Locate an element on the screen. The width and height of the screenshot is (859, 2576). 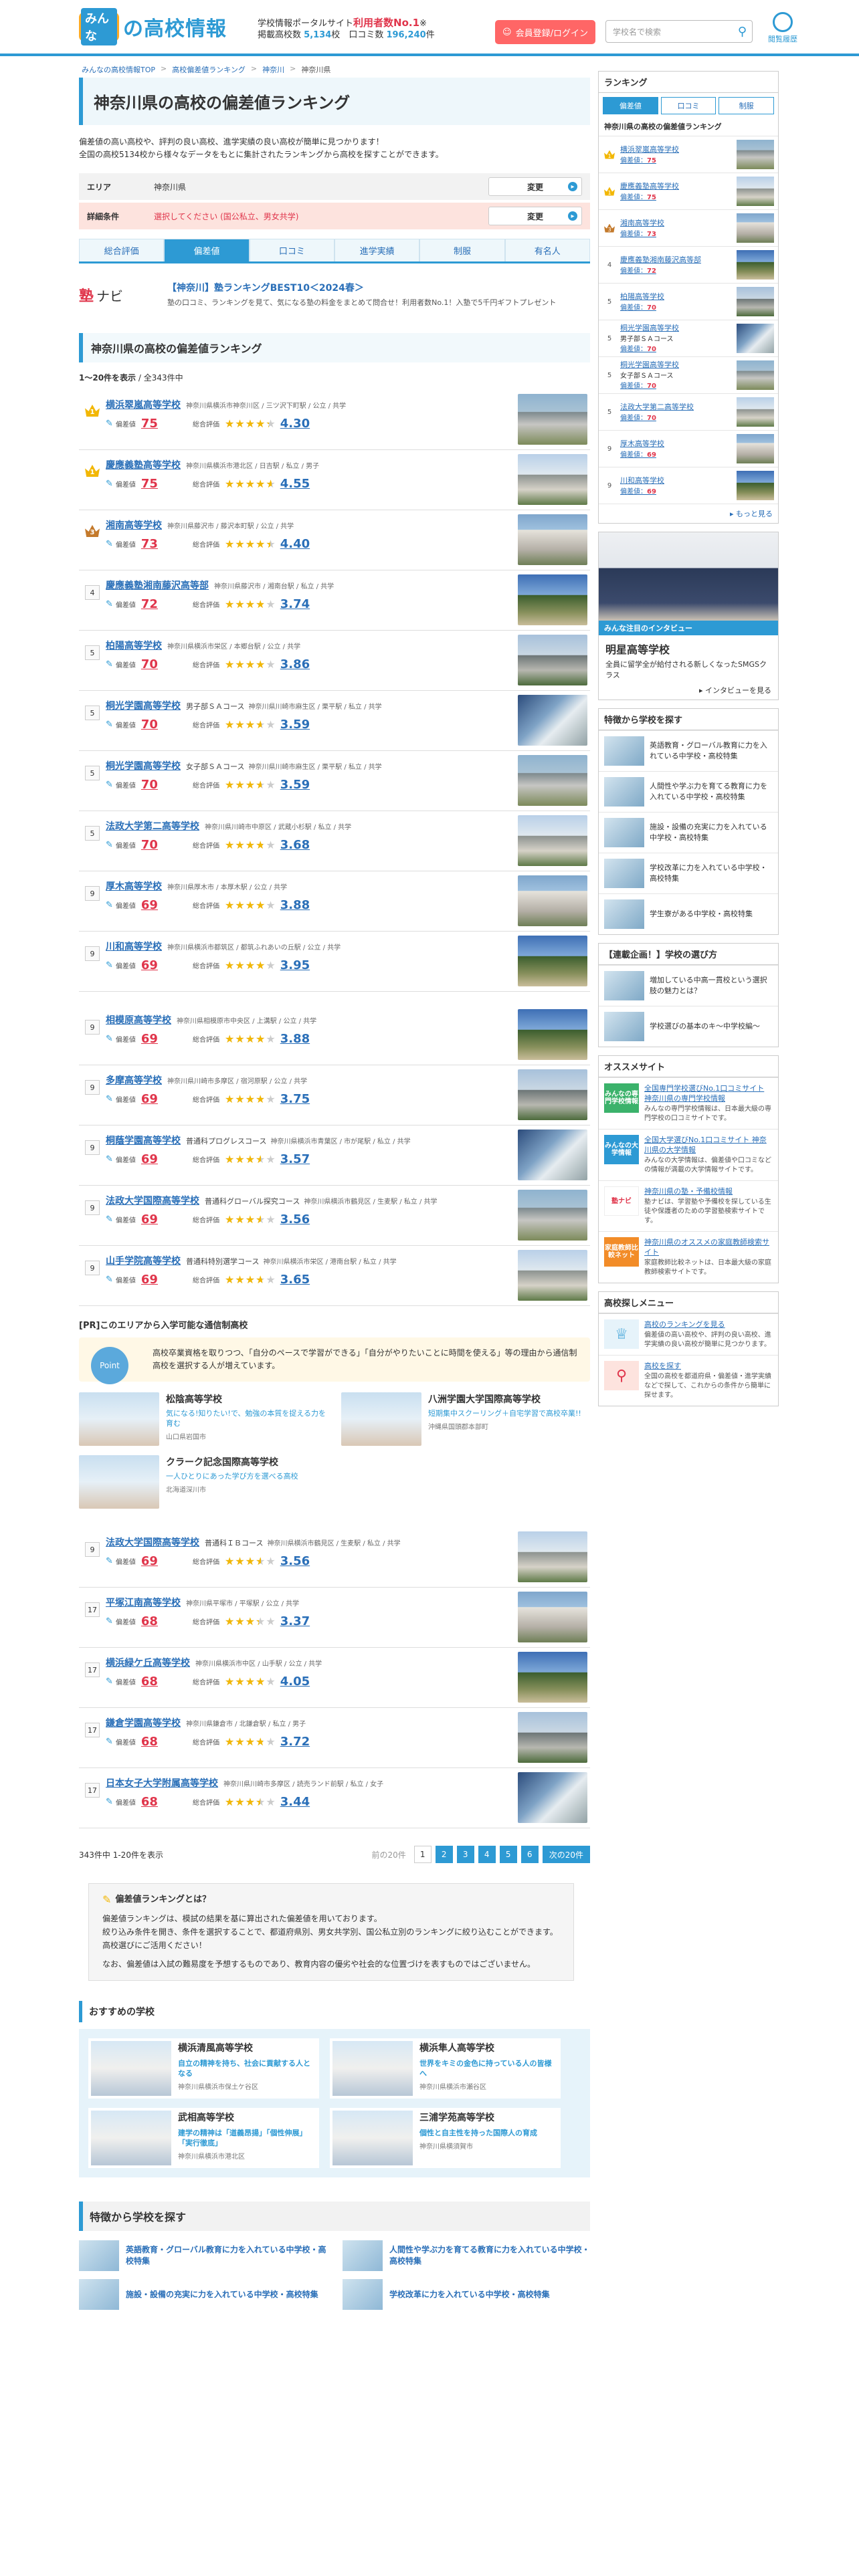
area-change-button: 変更 ▸ is located at coordinates (535, 186).